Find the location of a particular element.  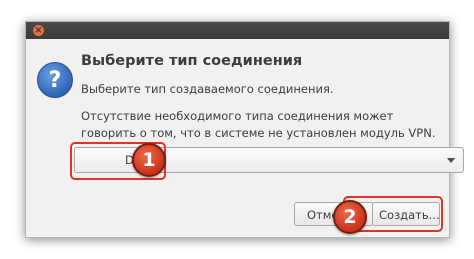

dialog-subtitle: Выберите тип создаваемого соединения. is located at coordinates (207, 89).